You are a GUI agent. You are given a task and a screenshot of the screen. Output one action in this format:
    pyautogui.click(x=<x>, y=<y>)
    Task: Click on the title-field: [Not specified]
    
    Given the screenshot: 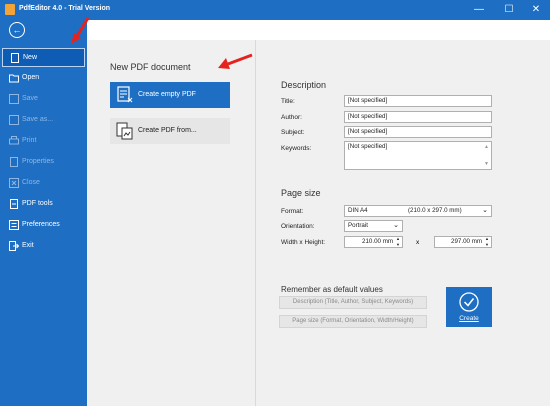 What is the action you would take?
    pyautogui.click(x=418, y=101)
    